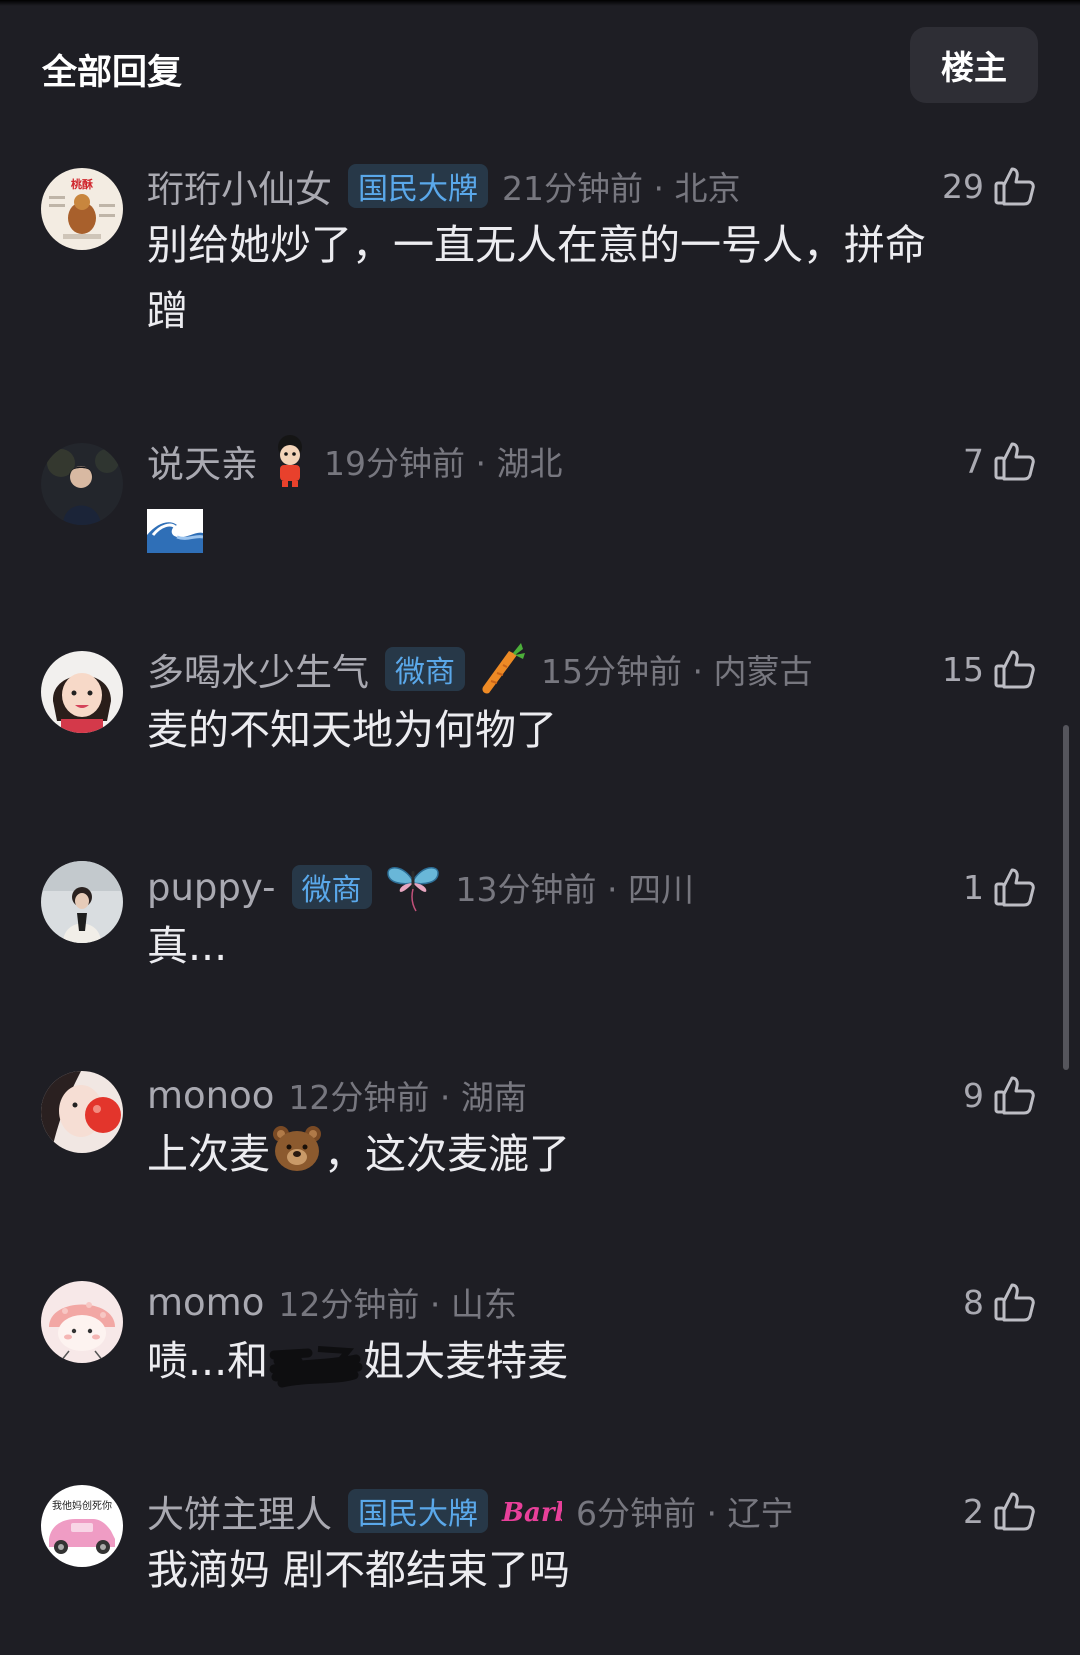 The height and width of the screenshot is (1655, 1080). Describe the element at coordinates (990, 186) in the screenshot. I see `like-button: 29` at that location.